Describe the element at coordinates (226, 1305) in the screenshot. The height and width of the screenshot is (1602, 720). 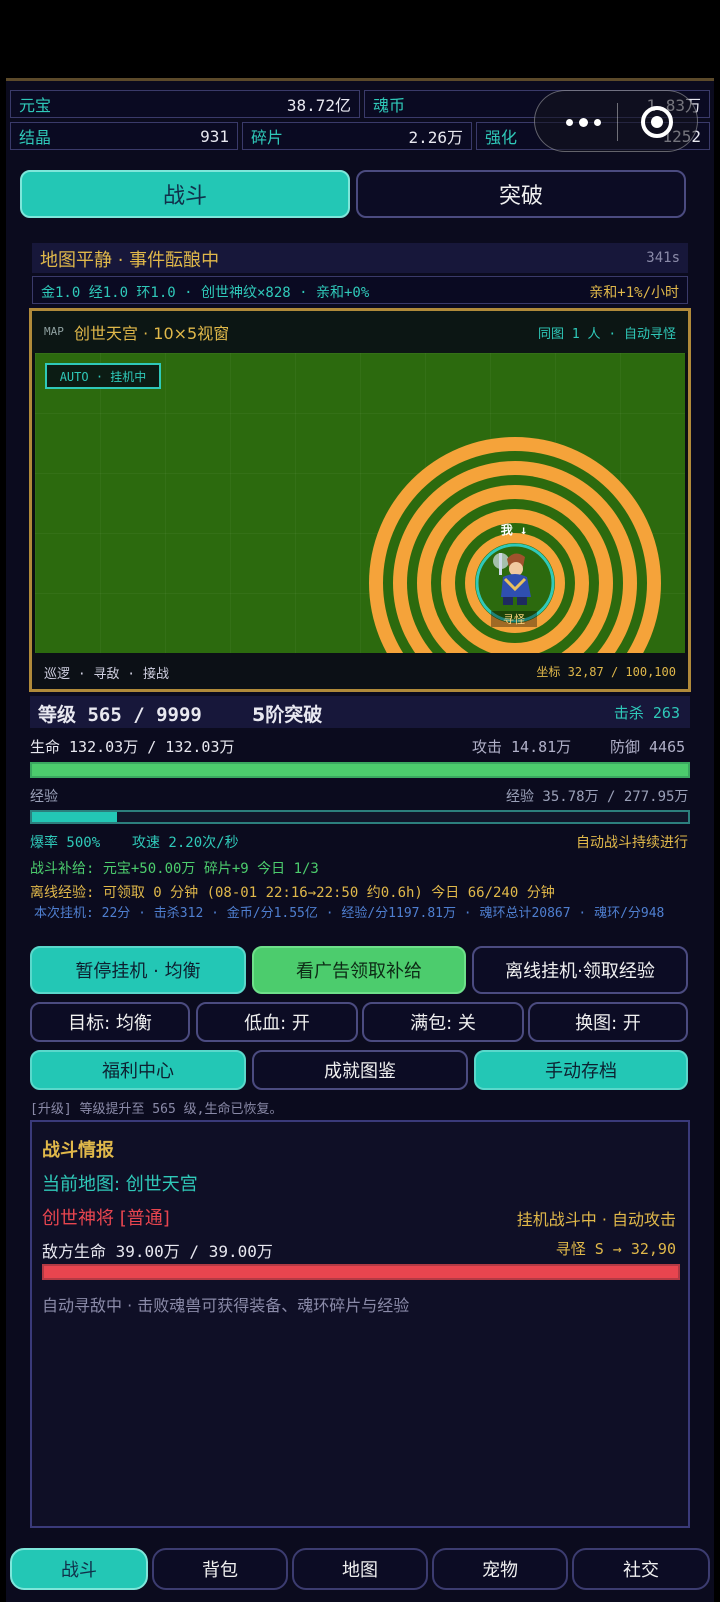
I see `report-hint: 自动寻敌中 · 击败魂兽可获得装备、魂环碎片与经验` at that location.